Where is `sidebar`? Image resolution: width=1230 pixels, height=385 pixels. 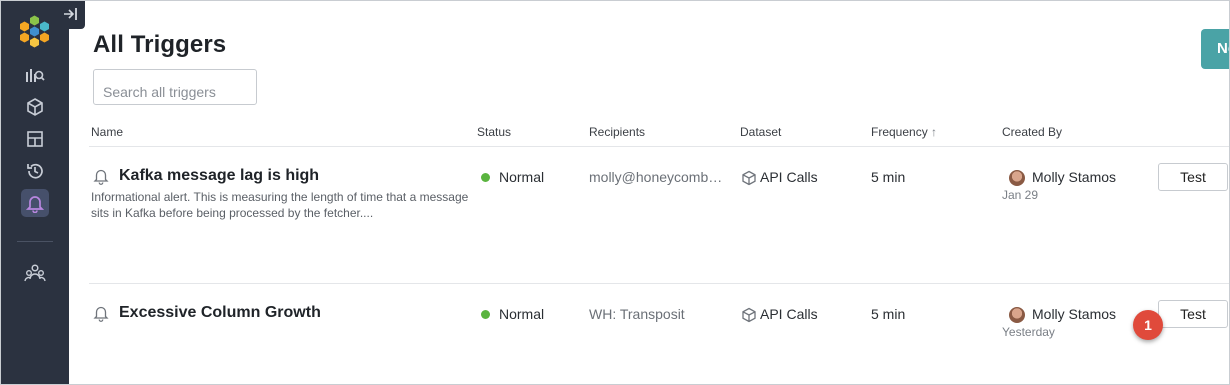 sidebar is located at coordinates (43, 192).